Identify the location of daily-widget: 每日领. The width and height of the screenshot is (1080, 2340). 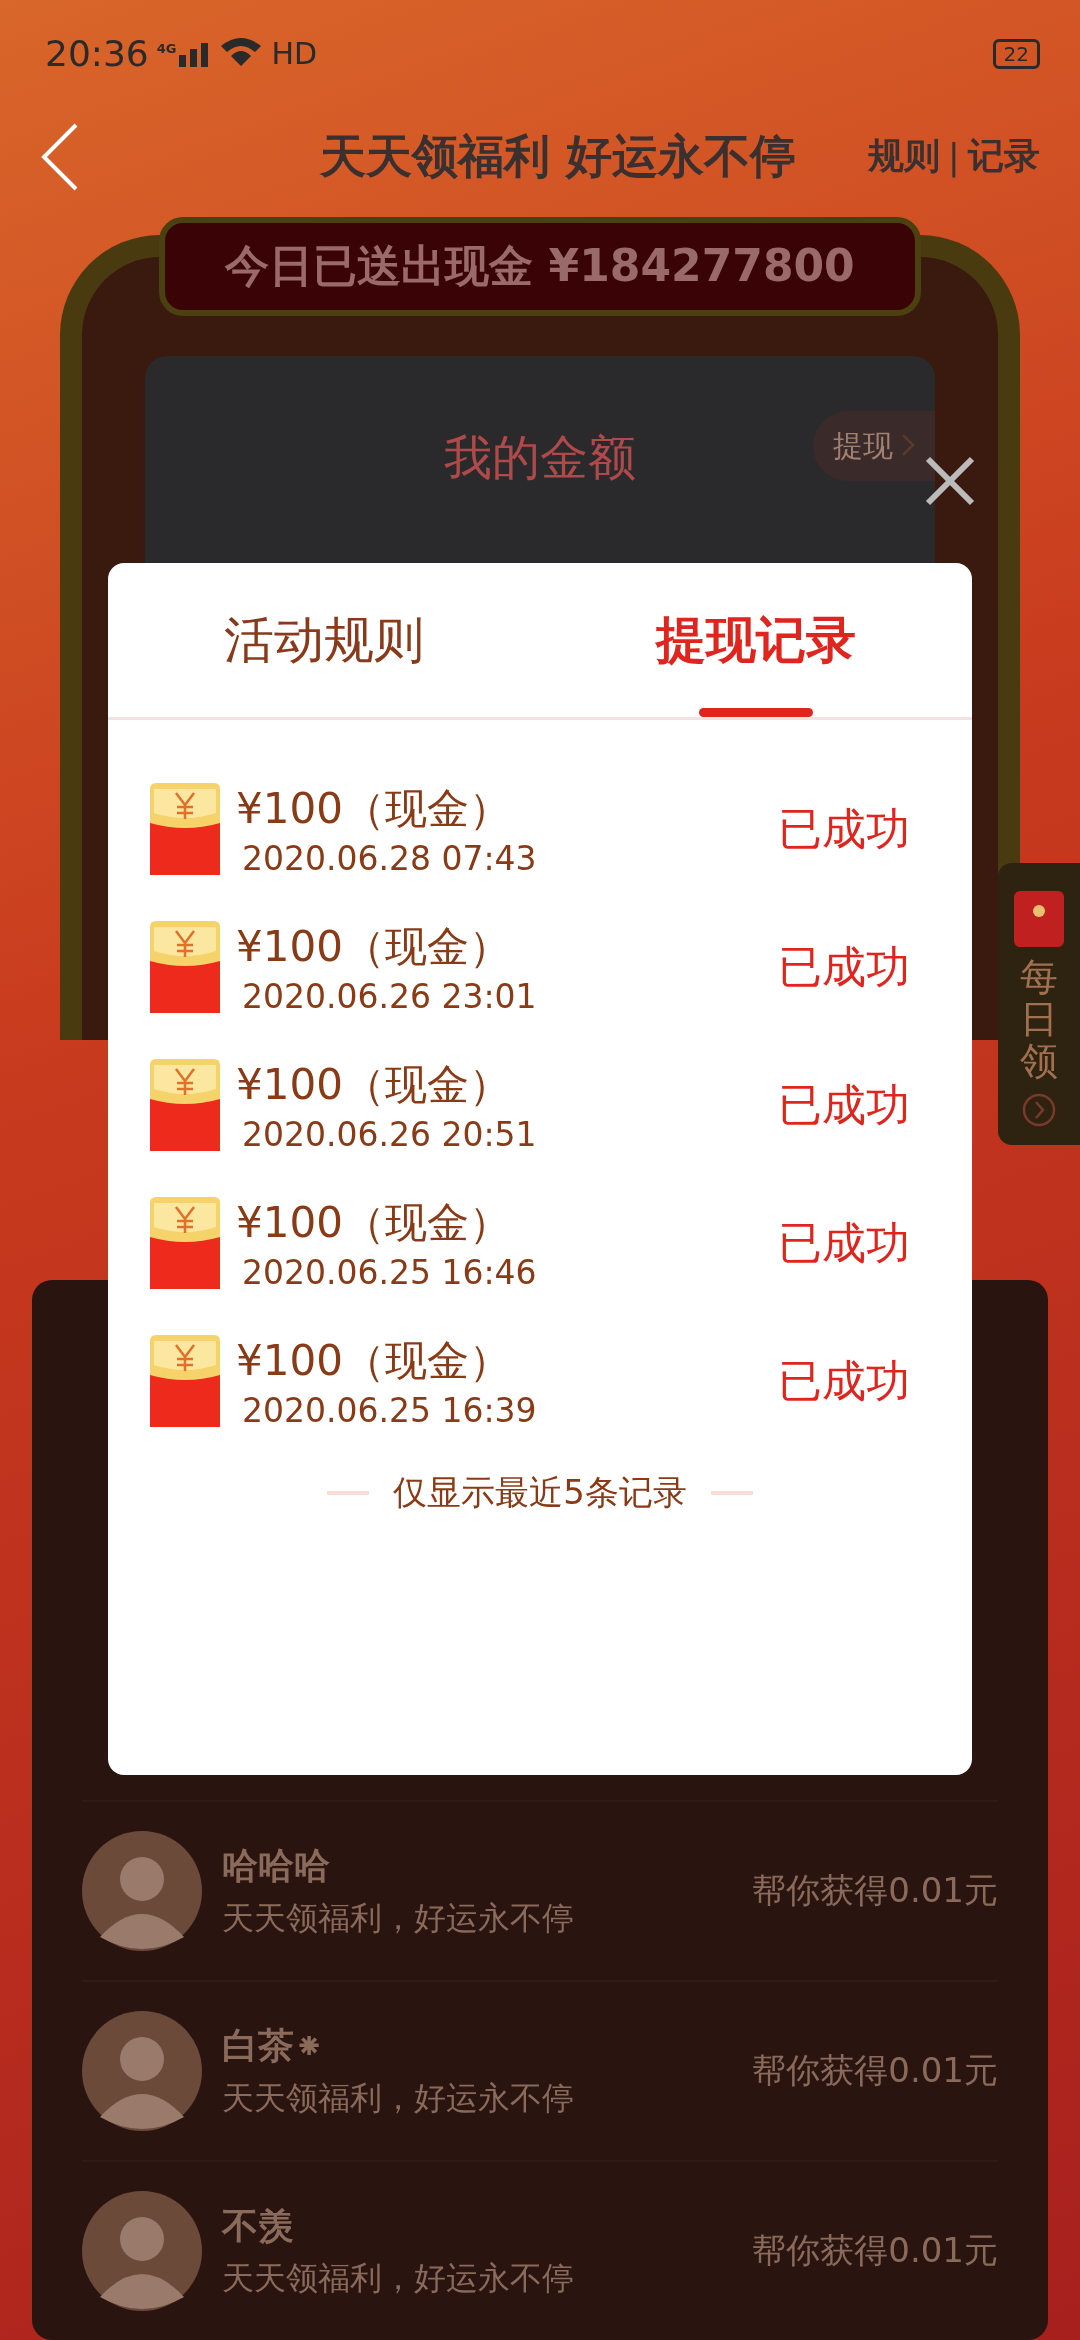
(1039, 1004).